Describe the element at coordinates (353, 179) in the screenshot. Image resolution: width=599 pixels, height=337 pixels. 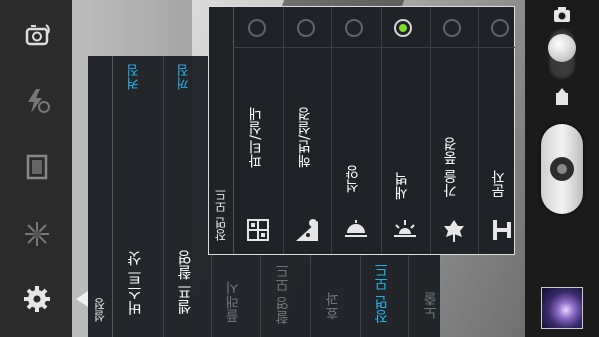
I see `scene-option-label: 석양` at that location.